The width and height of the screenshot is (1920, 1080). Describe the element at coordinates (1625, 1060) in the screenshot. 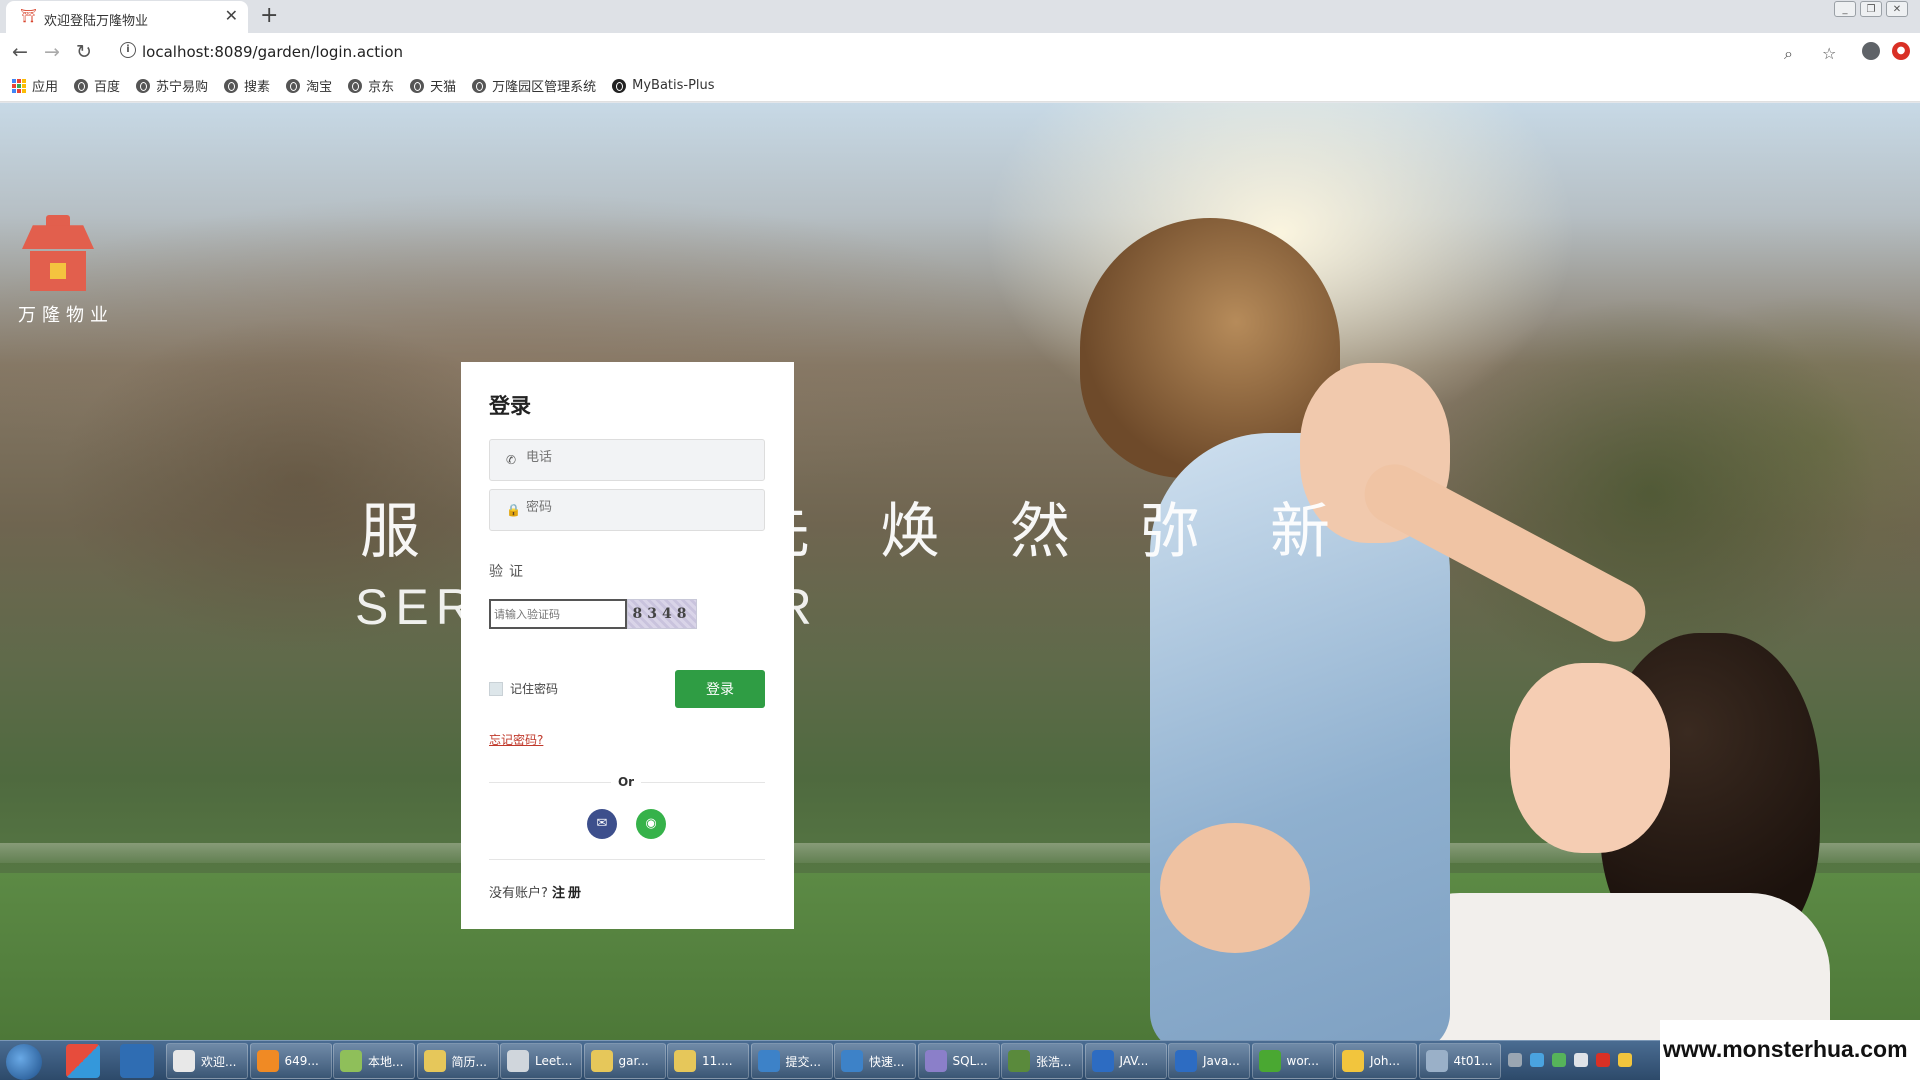

I see `tray-power-icon` at that location.